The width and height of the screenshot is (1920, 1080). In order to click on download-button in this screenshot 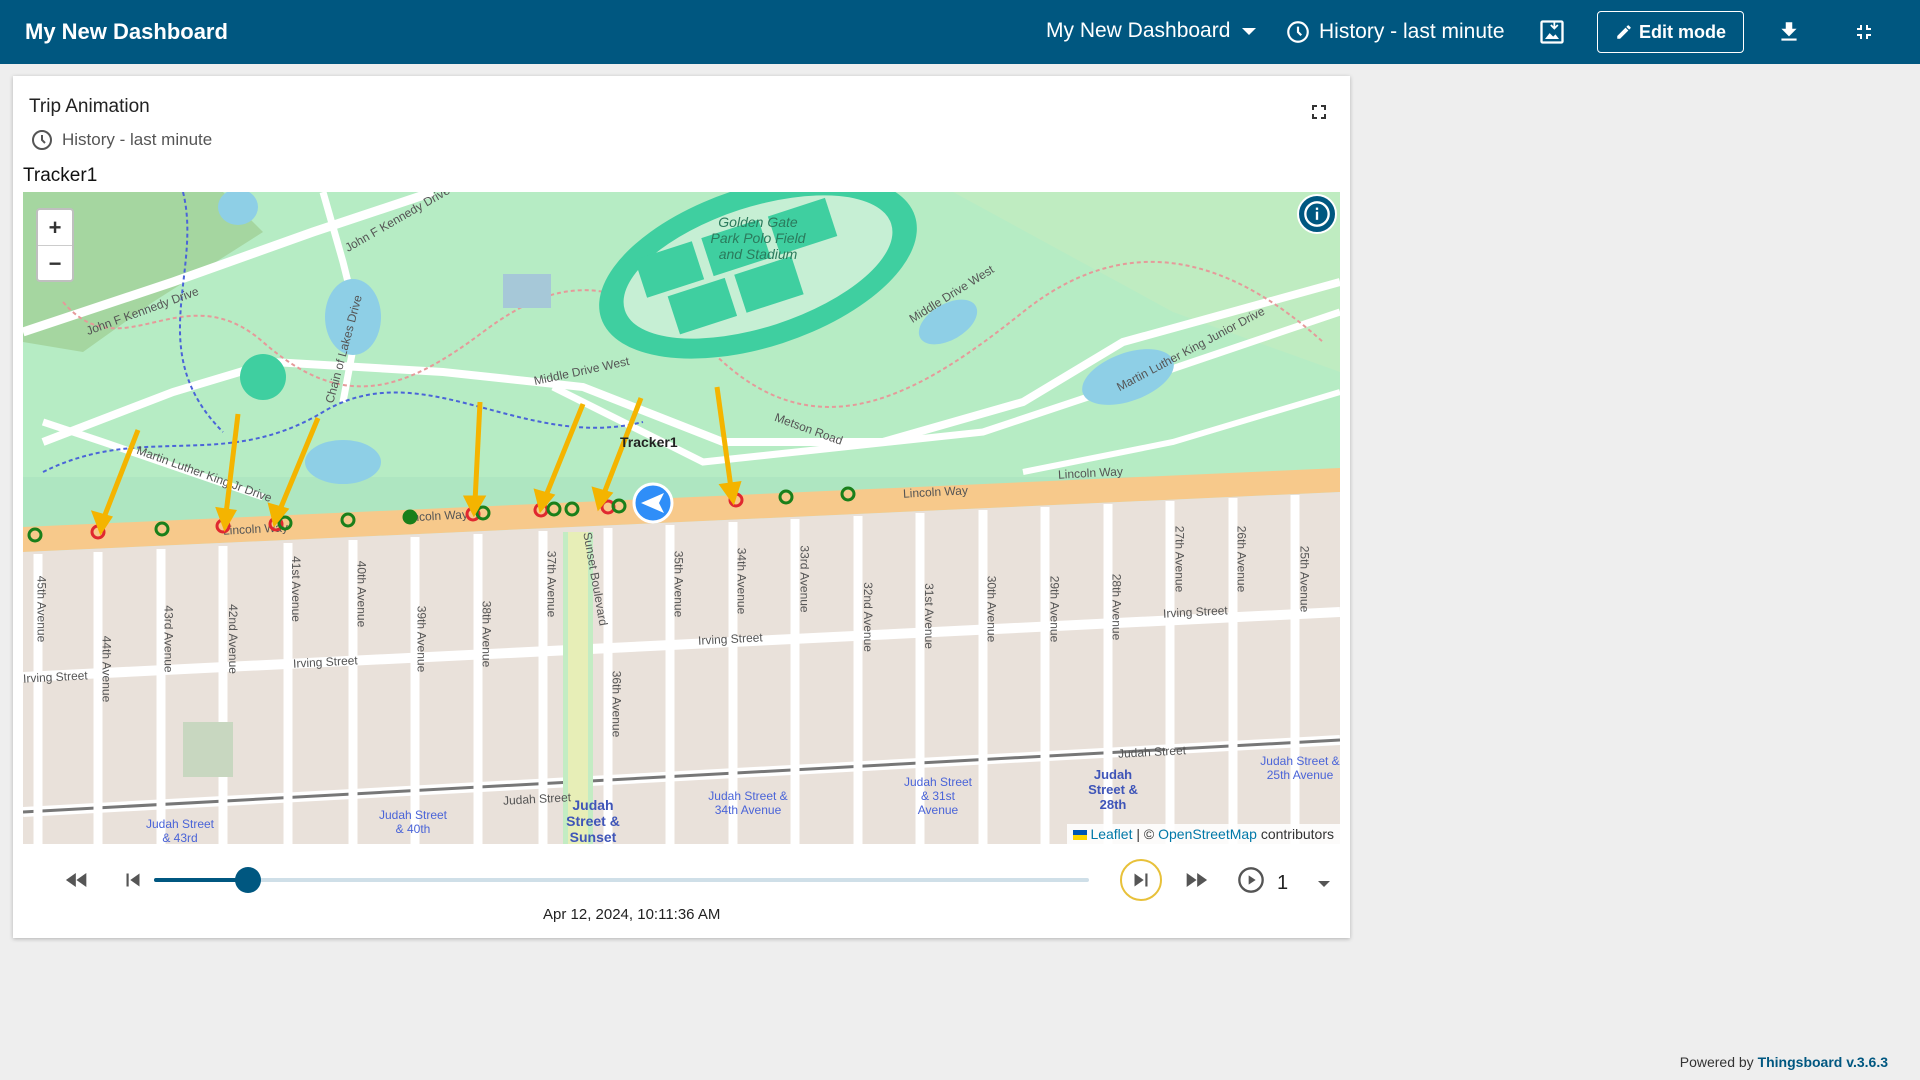, I will do `click(1789, 32)`.